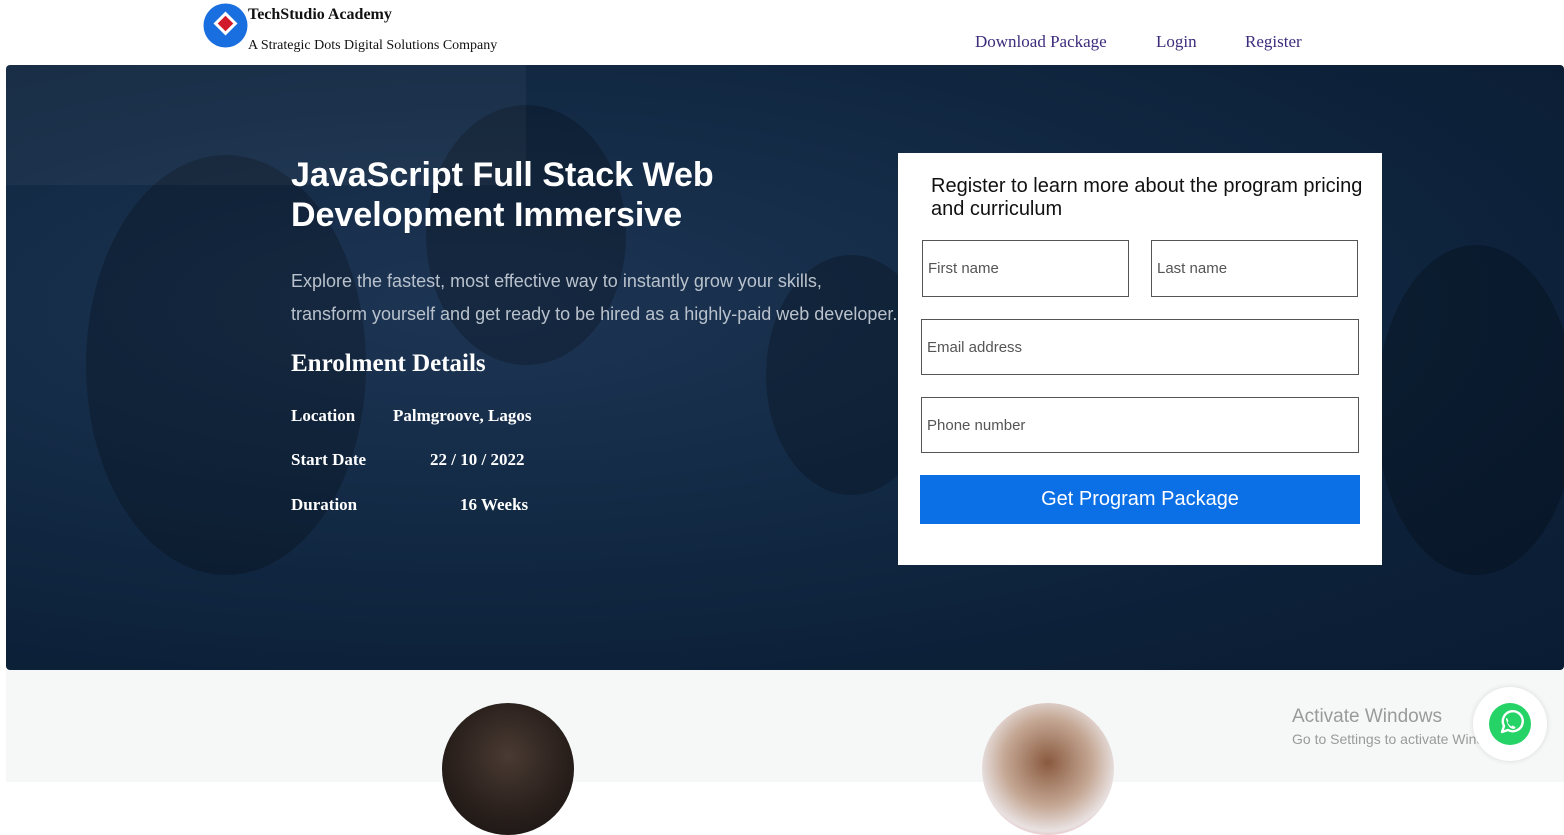  Describe the element at coordinates (323, 415) in the screenshot. I see `location-label: Location` at that location.